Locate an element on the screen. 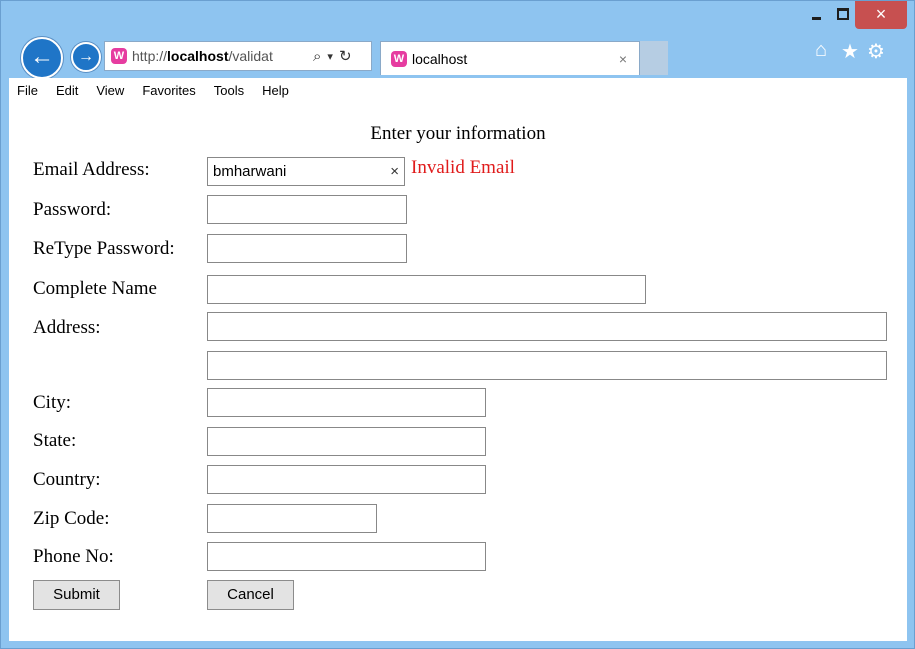 The image size is (915, 649). site-favicon-icon: W is located at coordinates (119, 56).